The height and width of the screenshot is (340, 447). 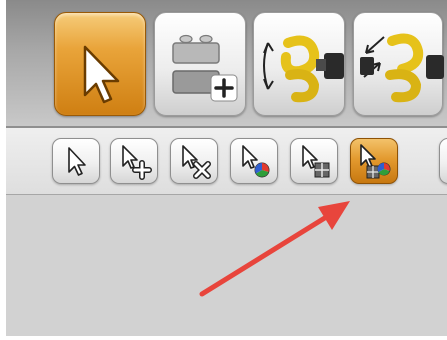 I want to click on pointer-icon, so click(x=77, y=161).